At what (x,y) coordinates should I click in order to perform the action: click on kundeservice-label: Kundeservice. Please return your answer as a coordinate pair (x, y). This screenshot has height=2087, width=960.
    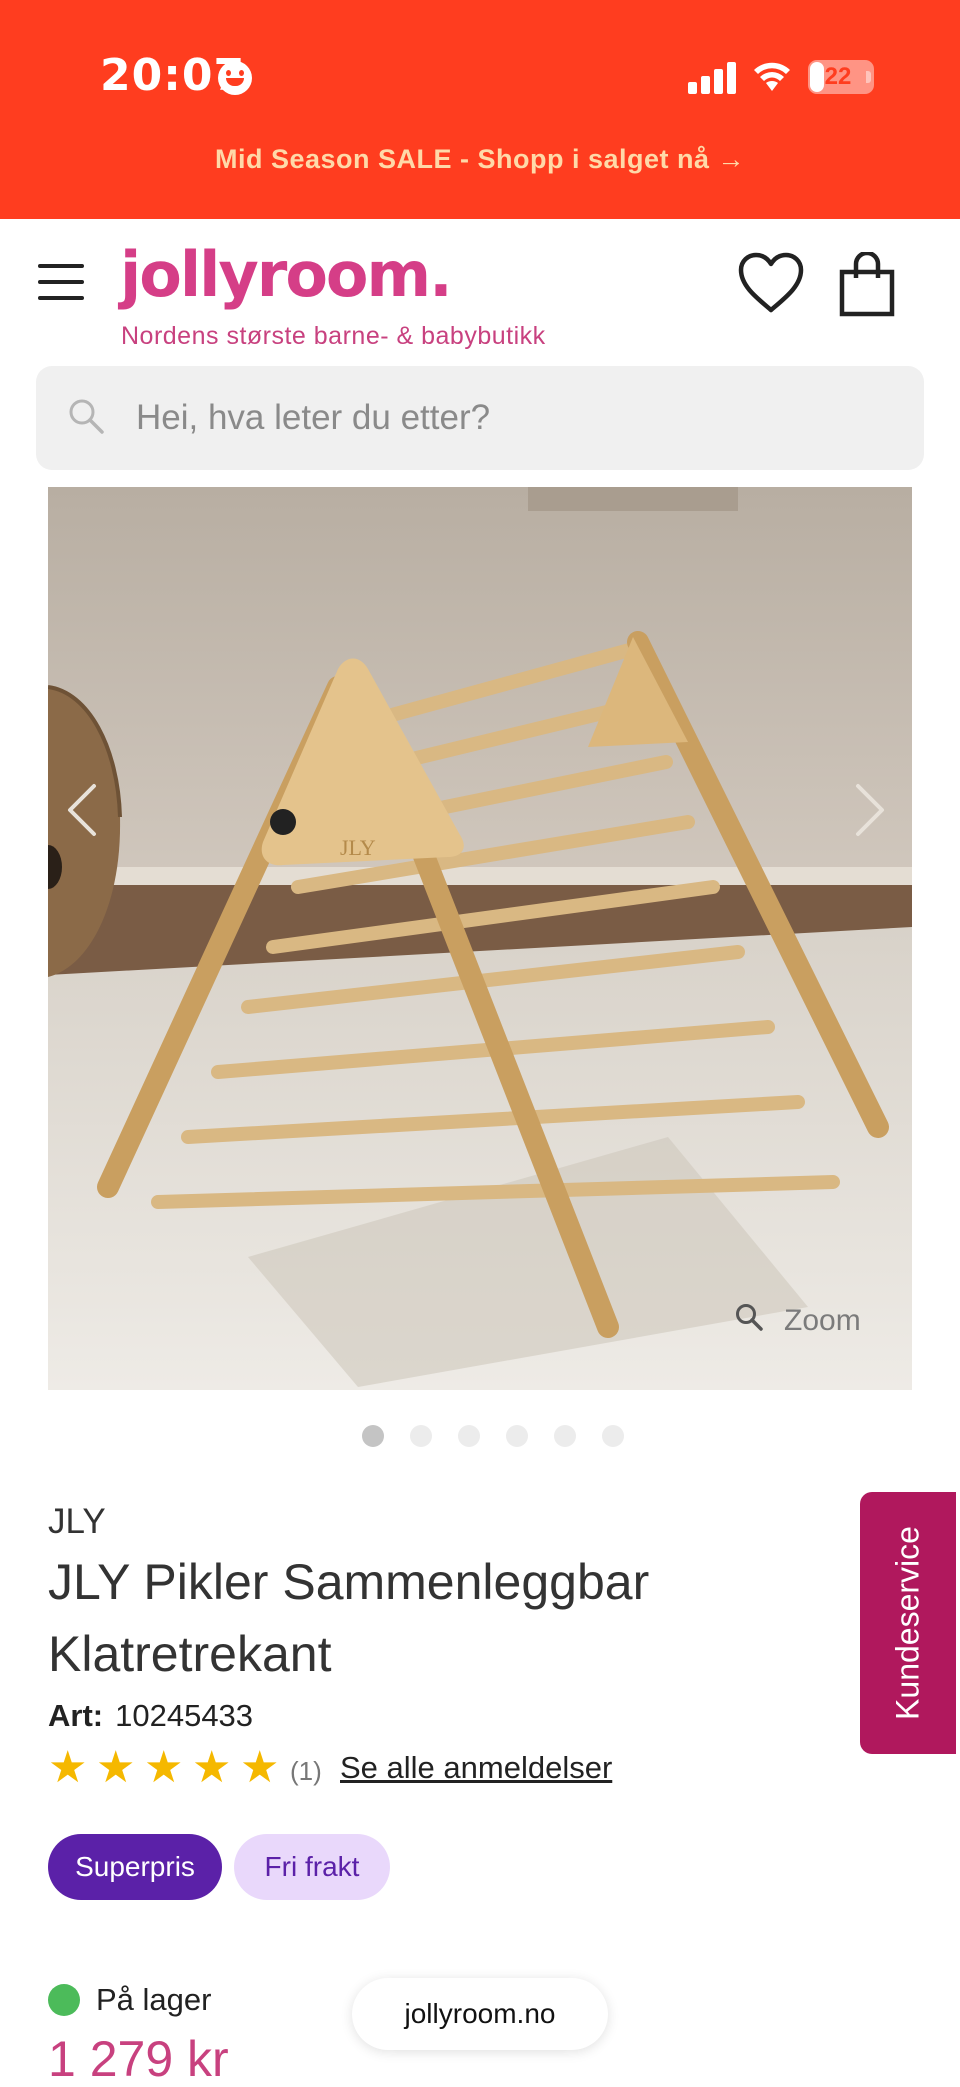
    Looking at the image, I should click on (907, 1623).